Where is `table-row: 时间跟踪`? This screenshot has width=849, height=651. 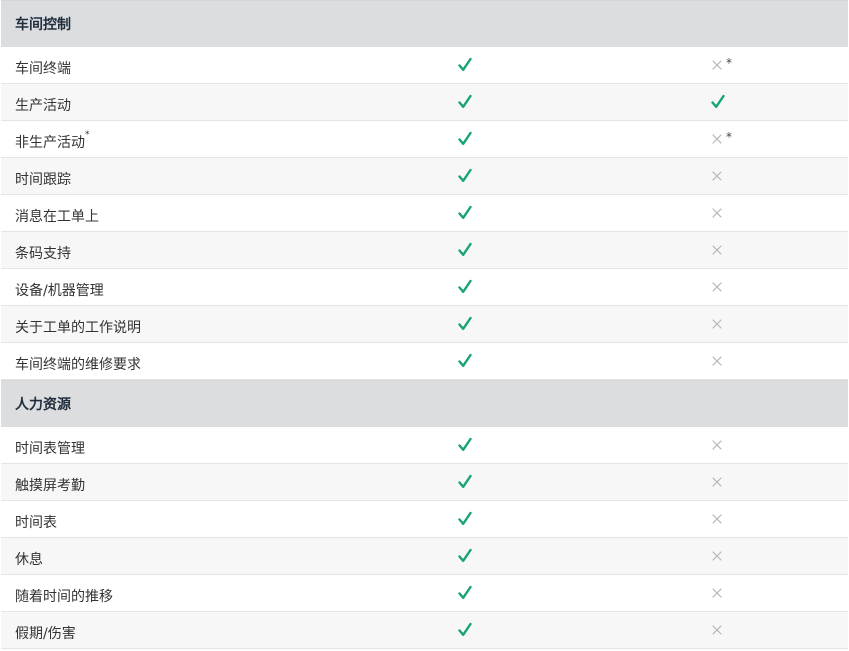
table-row: 时间跟踪 is located at coordinates (424, 176).